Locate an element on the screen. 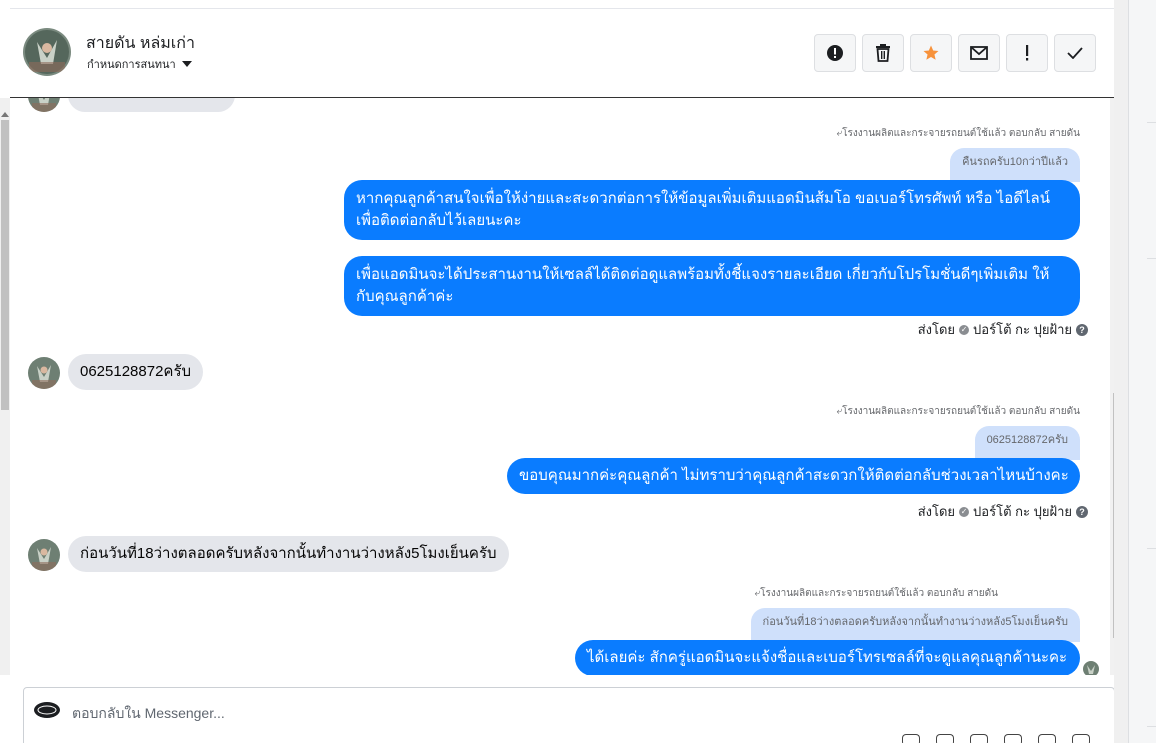 The image size is (1156, 743). like-icon is located at coordinates (1081, 738).